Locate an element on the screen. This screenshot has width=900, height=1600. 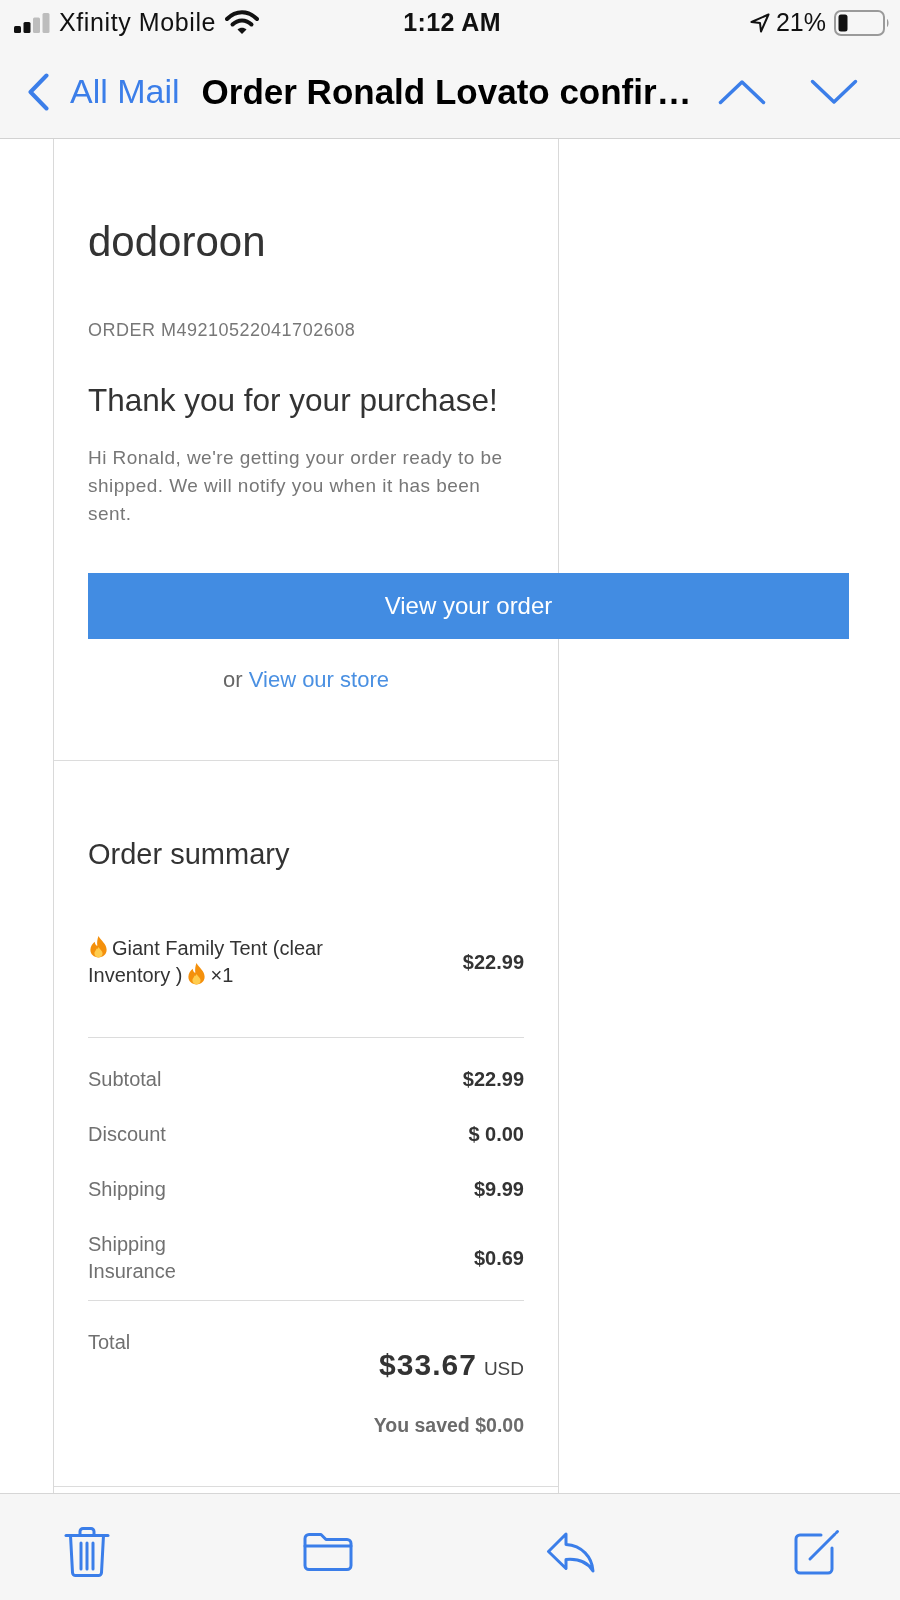
battery-icon is located at coordinates (862, 22).